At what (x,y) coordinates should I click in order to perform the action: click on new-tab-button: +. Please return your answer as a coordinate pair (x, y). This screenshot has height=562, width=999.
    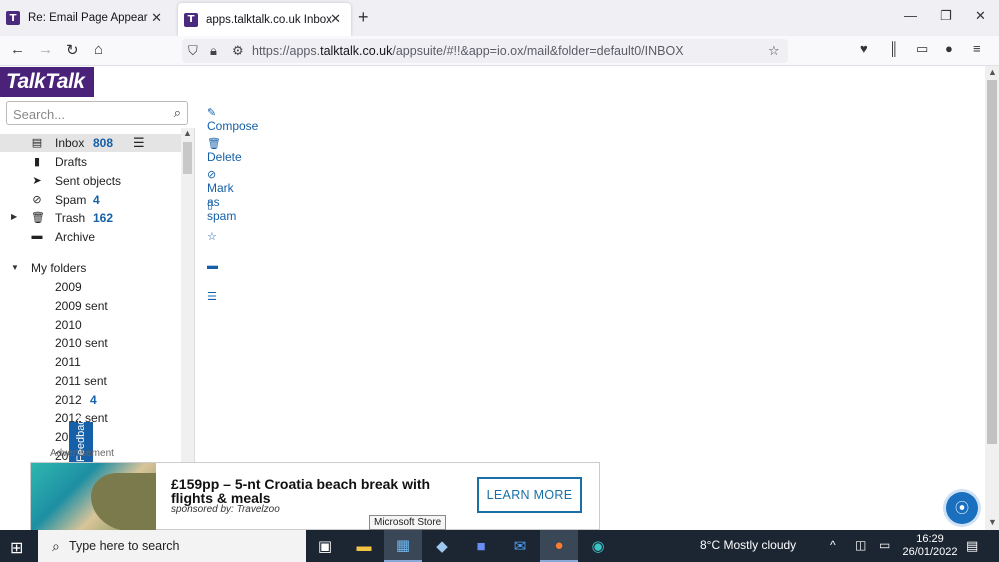
    Looking at the image, I should click on (363, 17).